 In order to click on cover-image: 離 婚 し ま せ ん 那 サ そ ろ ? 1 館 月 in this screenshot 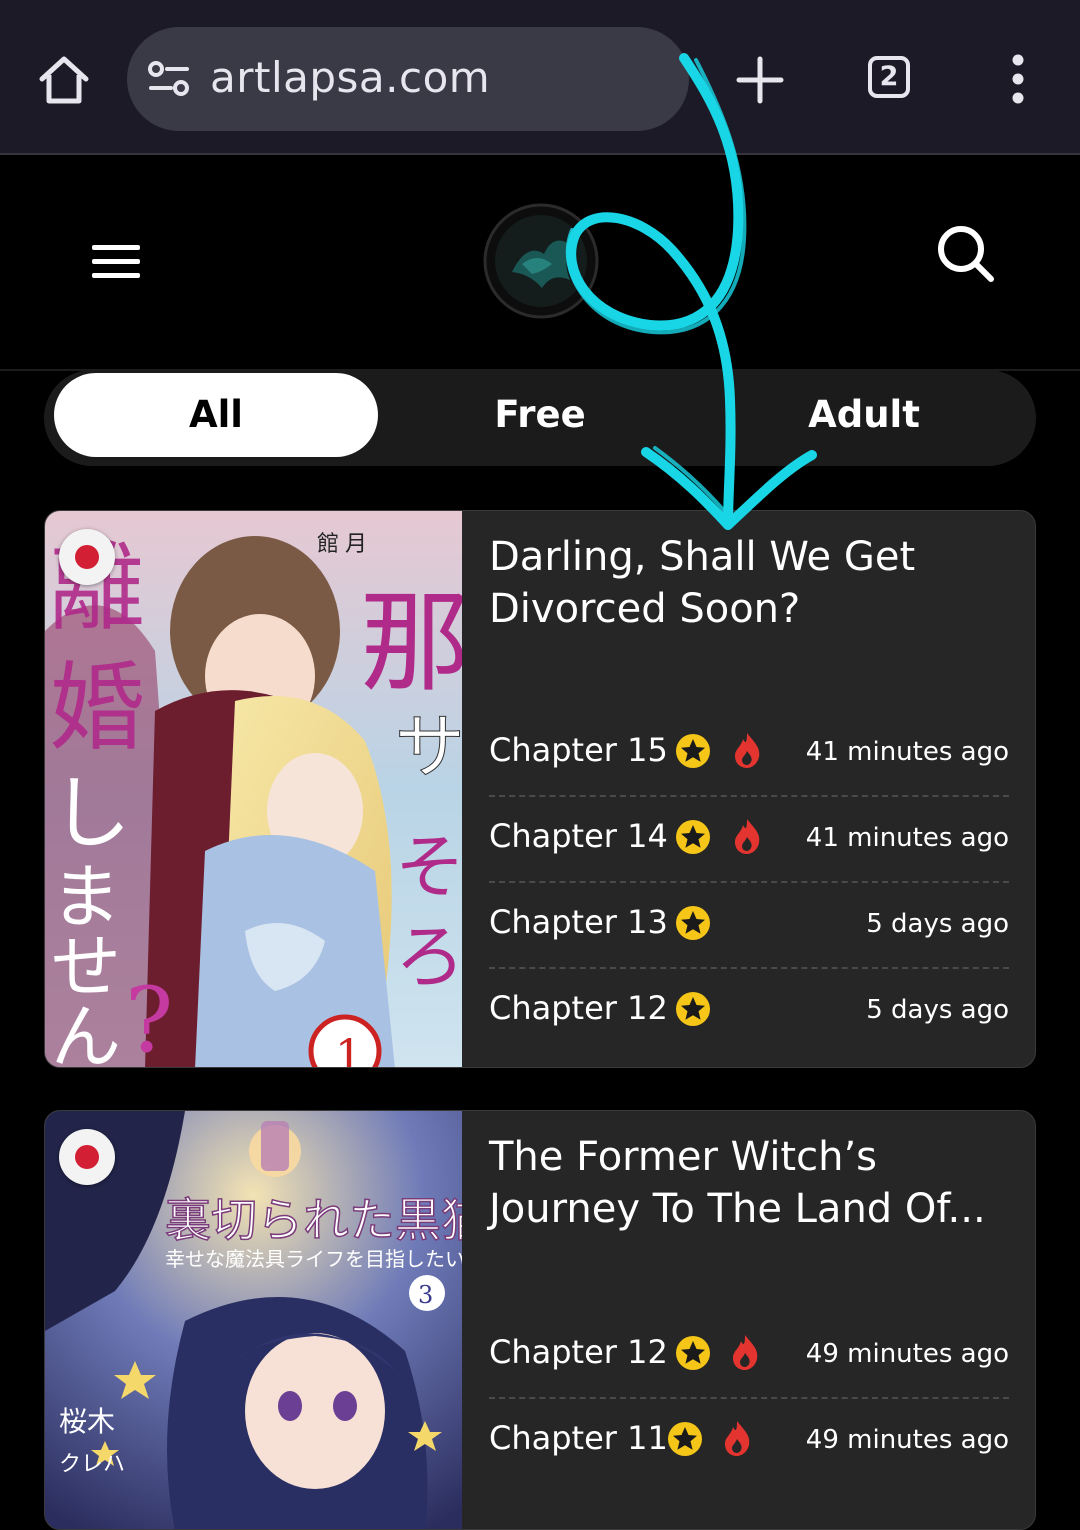, I will do `click(253, 789)`.